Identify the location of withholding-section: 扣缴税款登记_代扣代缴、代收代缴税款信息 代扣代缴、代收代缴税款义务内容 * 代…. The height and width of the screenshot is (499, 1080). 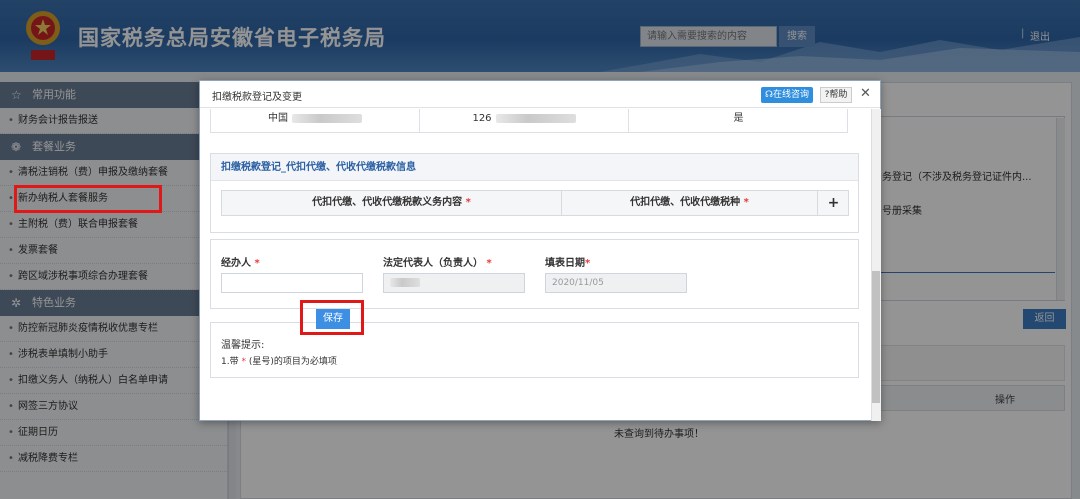
(534, 193).